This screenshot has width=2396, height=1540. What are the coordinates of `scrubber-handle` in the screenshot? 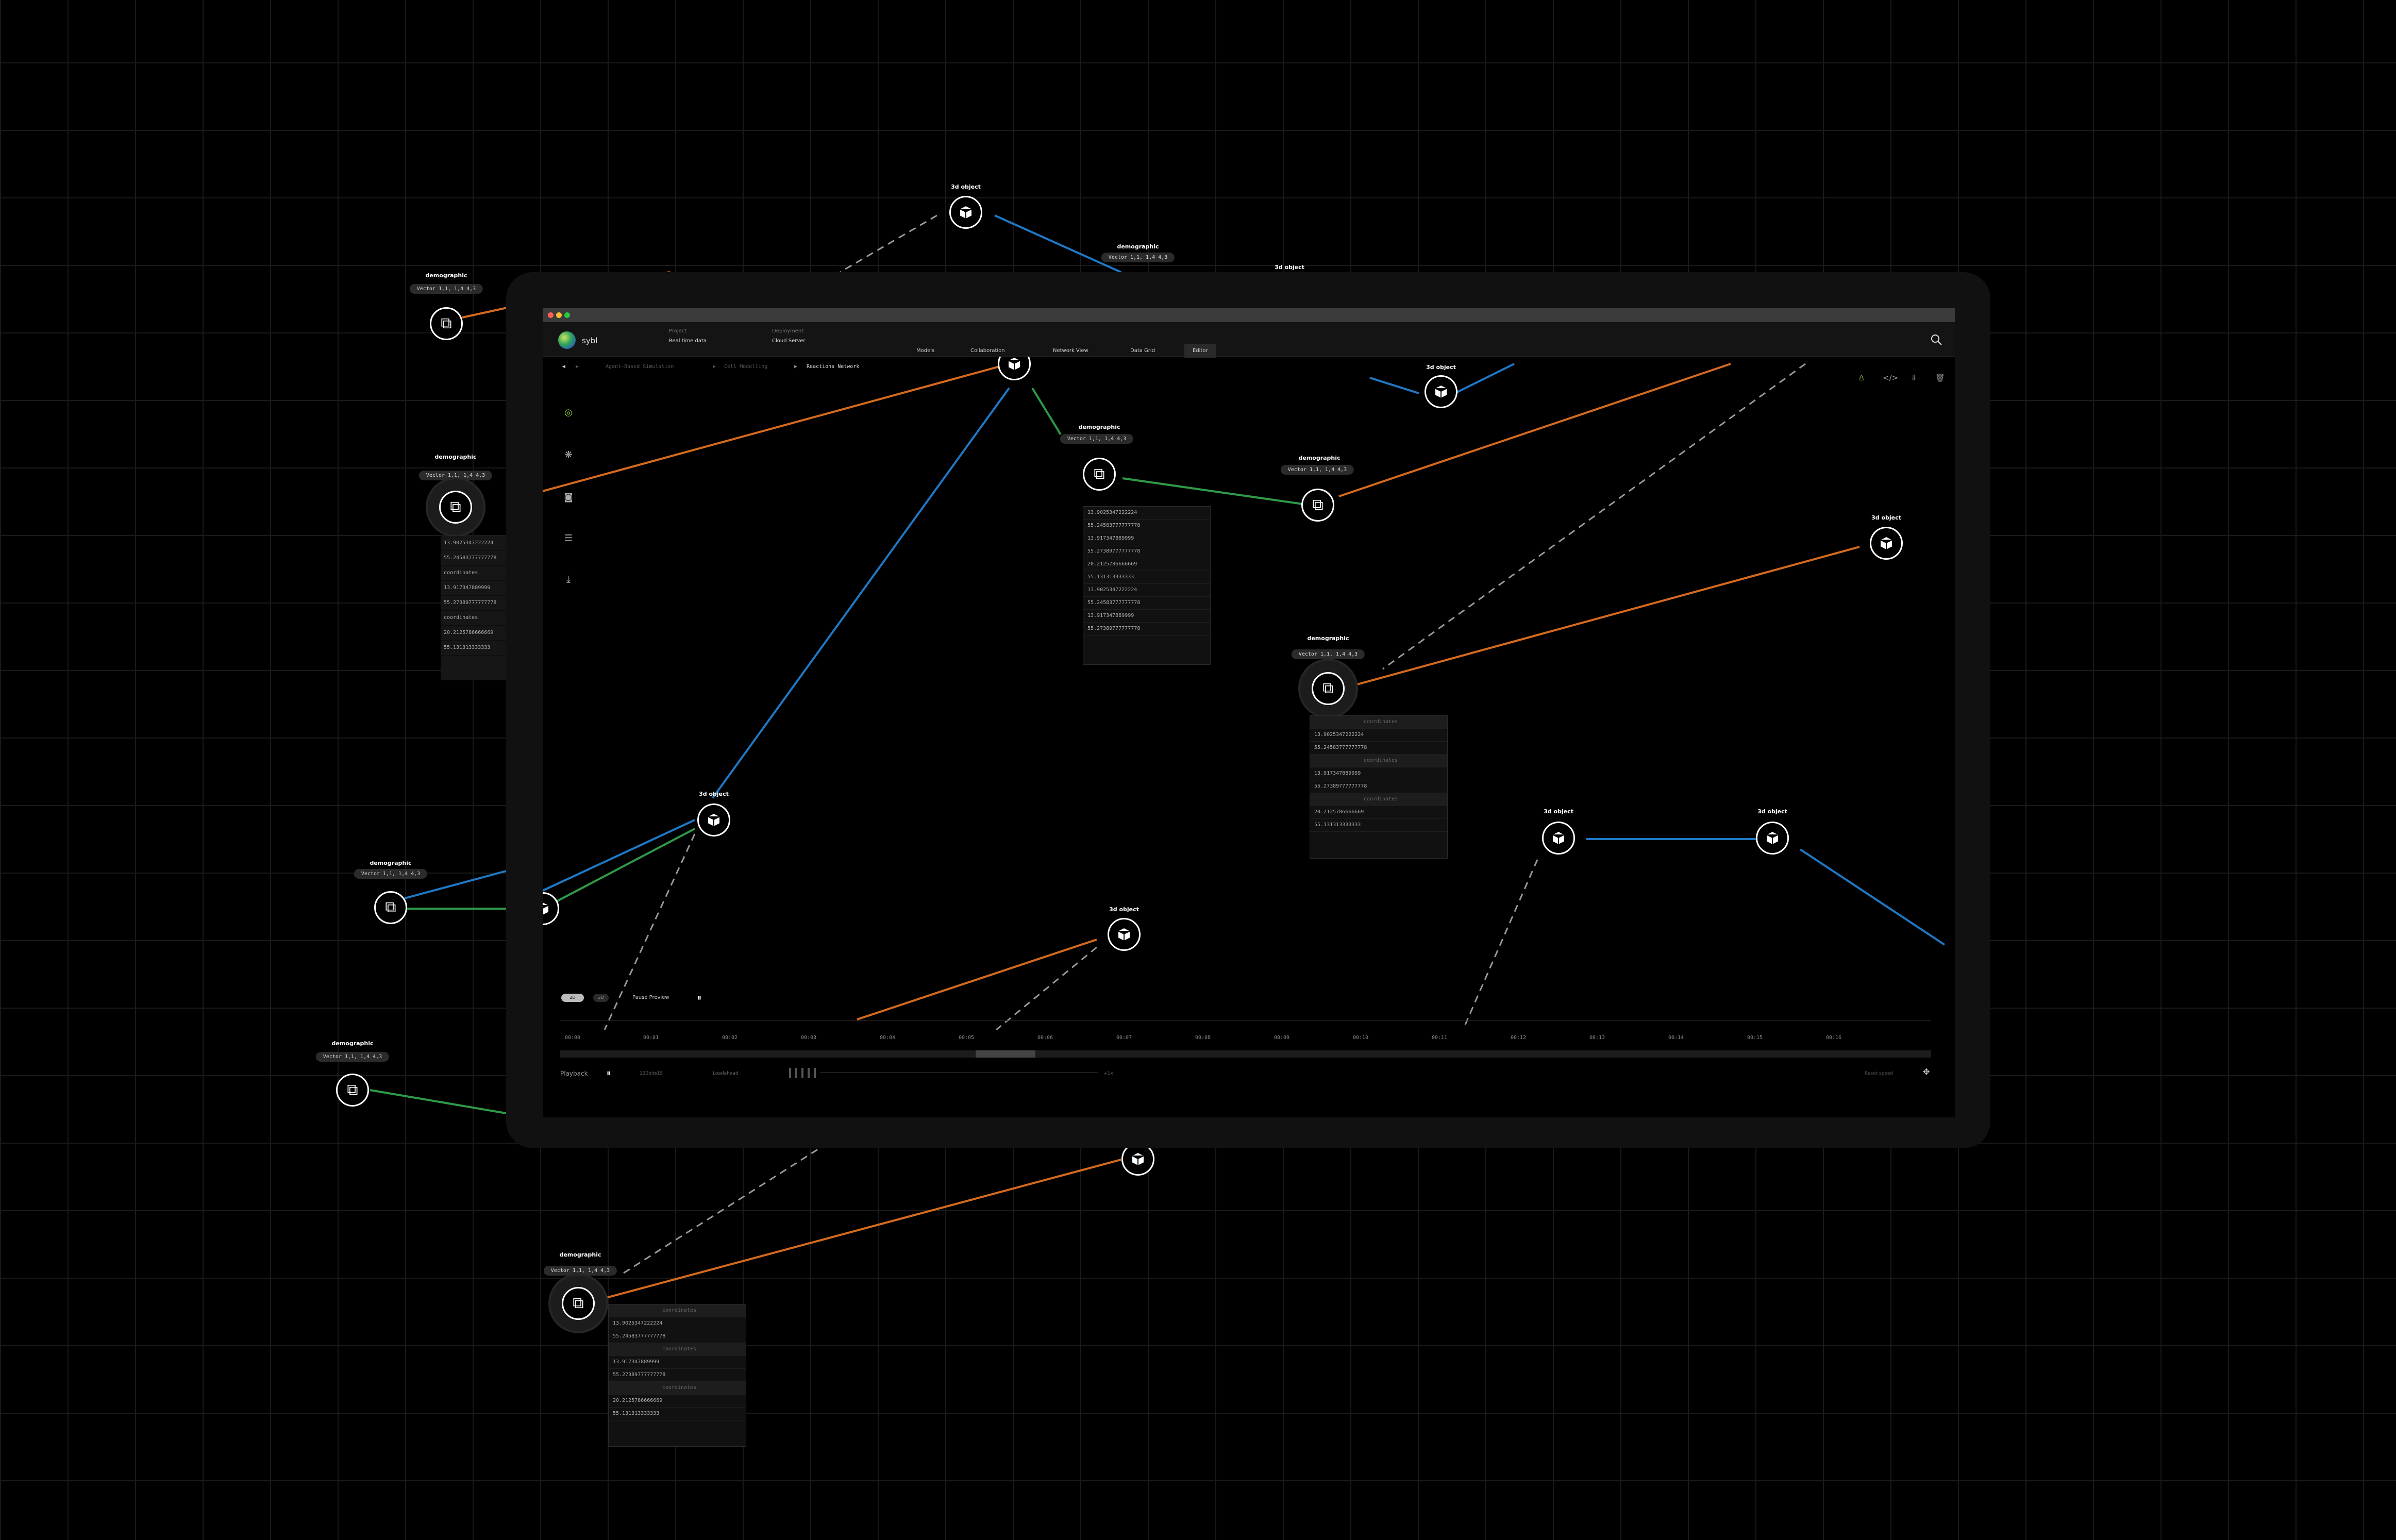 It's located at (1005, 1054).